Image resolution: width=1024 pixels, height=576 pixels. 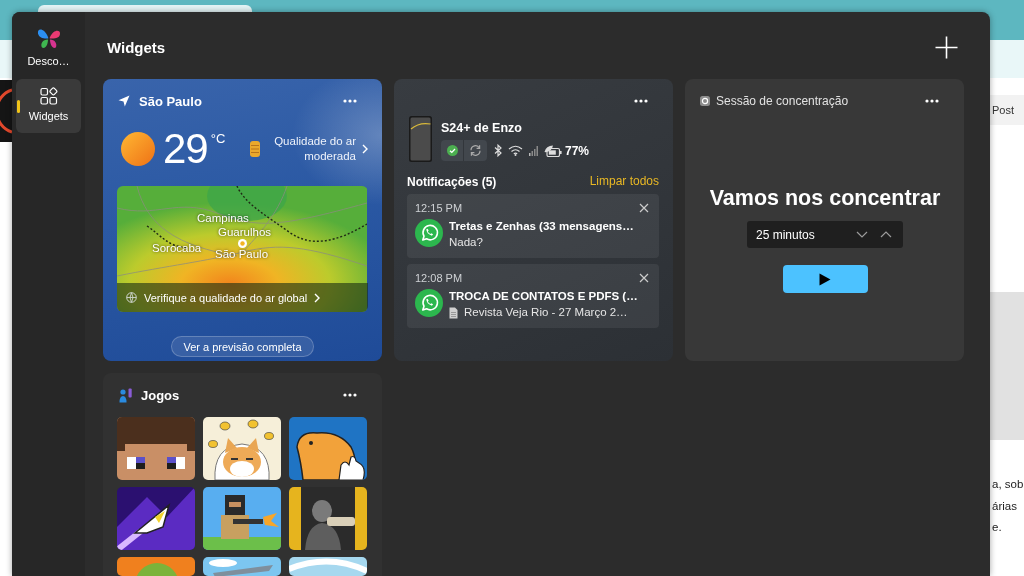 I want to click on selection-indicator-icon, so click(x=18, y=106).